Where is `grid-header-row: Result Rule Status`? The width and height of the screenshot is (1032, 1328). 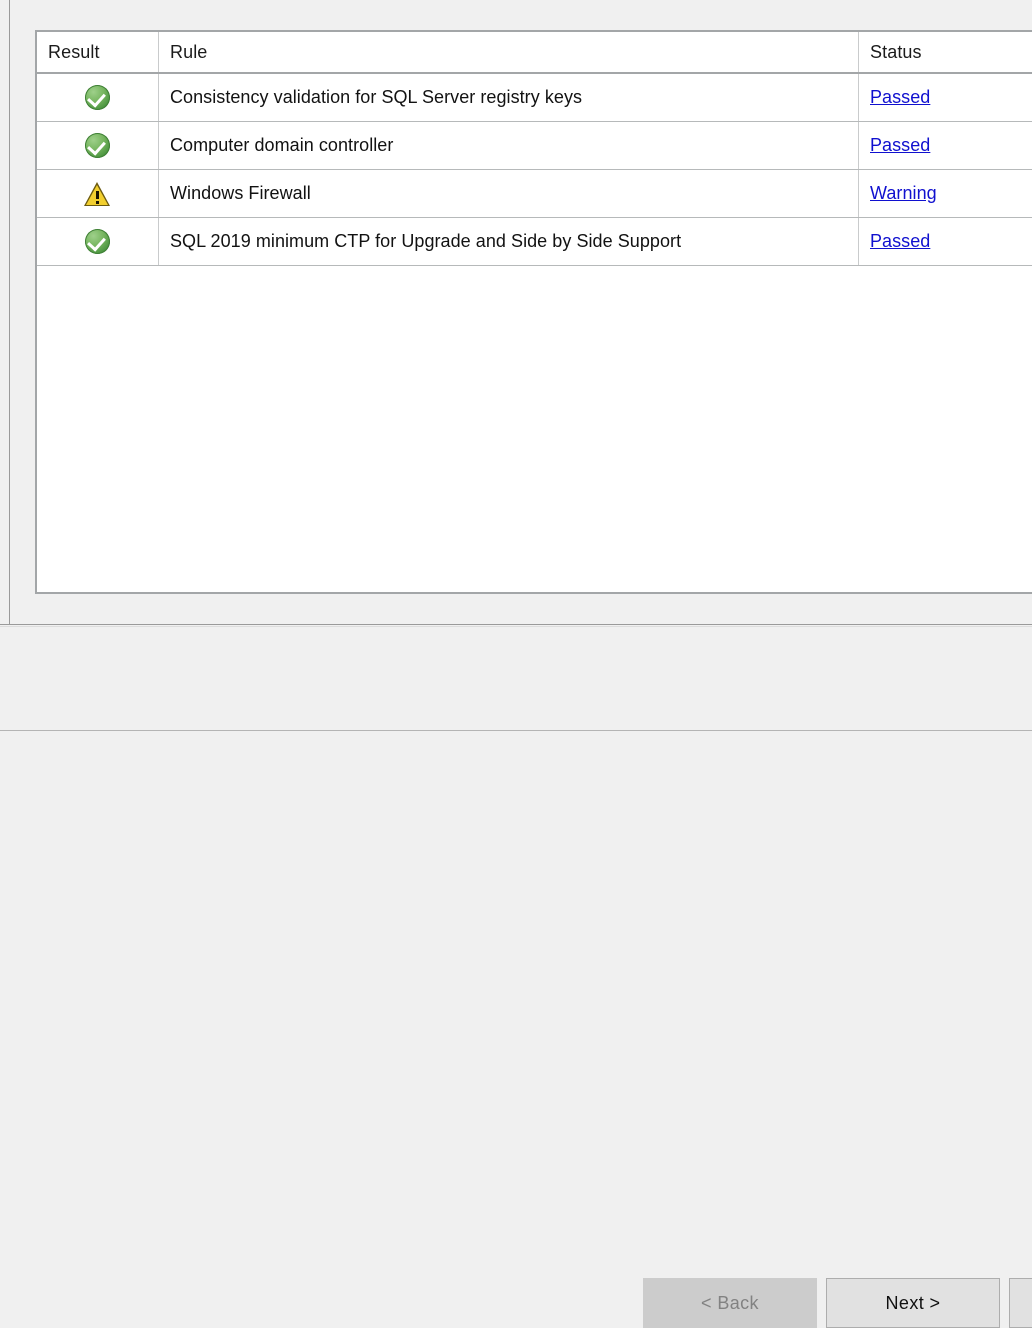
grid-header-row: Result Rule Status is located at coordinates (534, 53).